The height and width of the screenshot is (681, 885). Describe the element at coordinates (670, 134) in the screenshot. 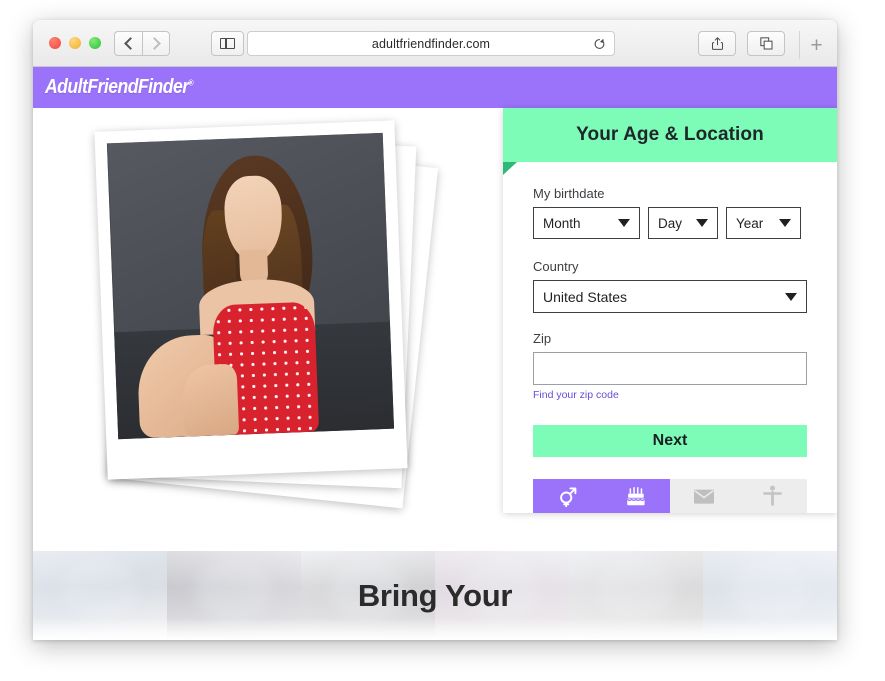

I see `panel-title: Your Age & Location` at that location.